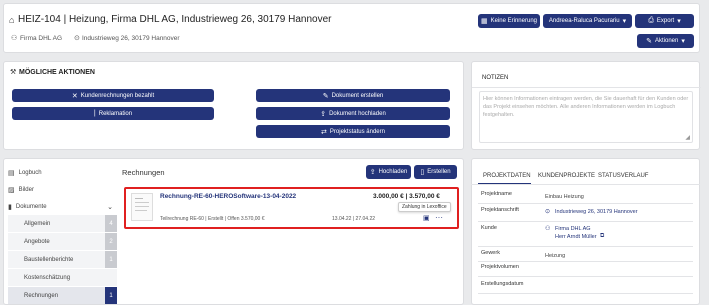  Describe the element at coordinates (62, 259) in the screenshot. I see `sidebar-item-site-reports: Baustellenberichte 1` at that location.